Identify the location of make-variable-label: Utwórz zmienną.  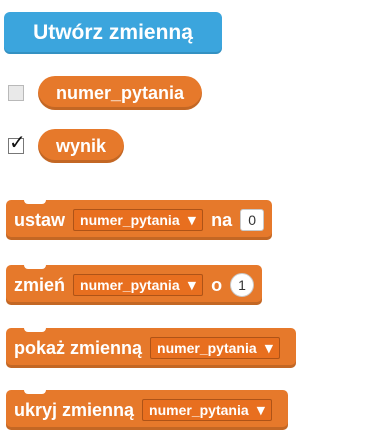
(113, 32).